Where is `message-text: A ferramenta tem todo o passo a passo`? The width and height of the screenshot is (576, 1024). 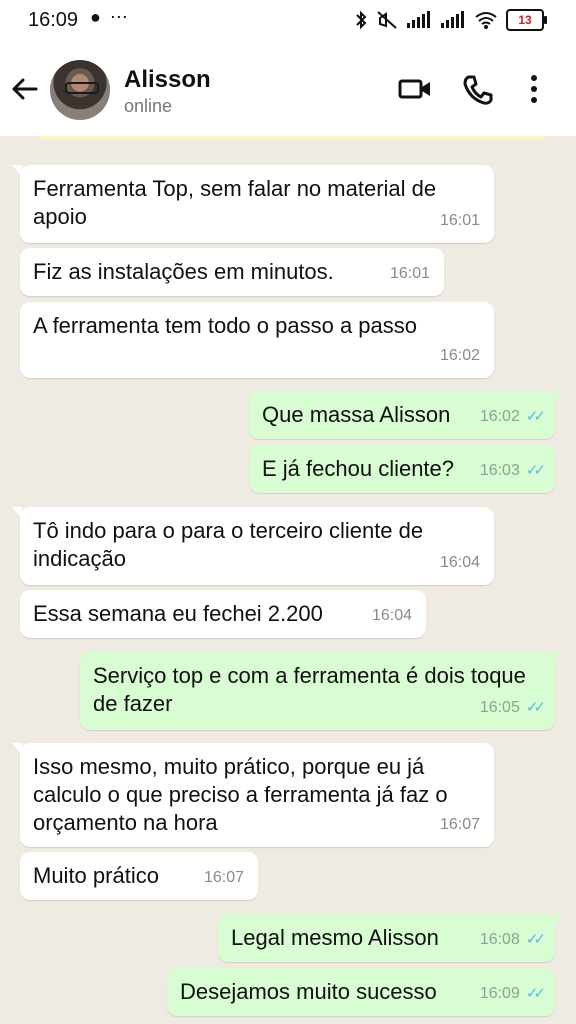 message-text: A ferramenta tem todo o passo a passo is located at coordinates (225, 325).